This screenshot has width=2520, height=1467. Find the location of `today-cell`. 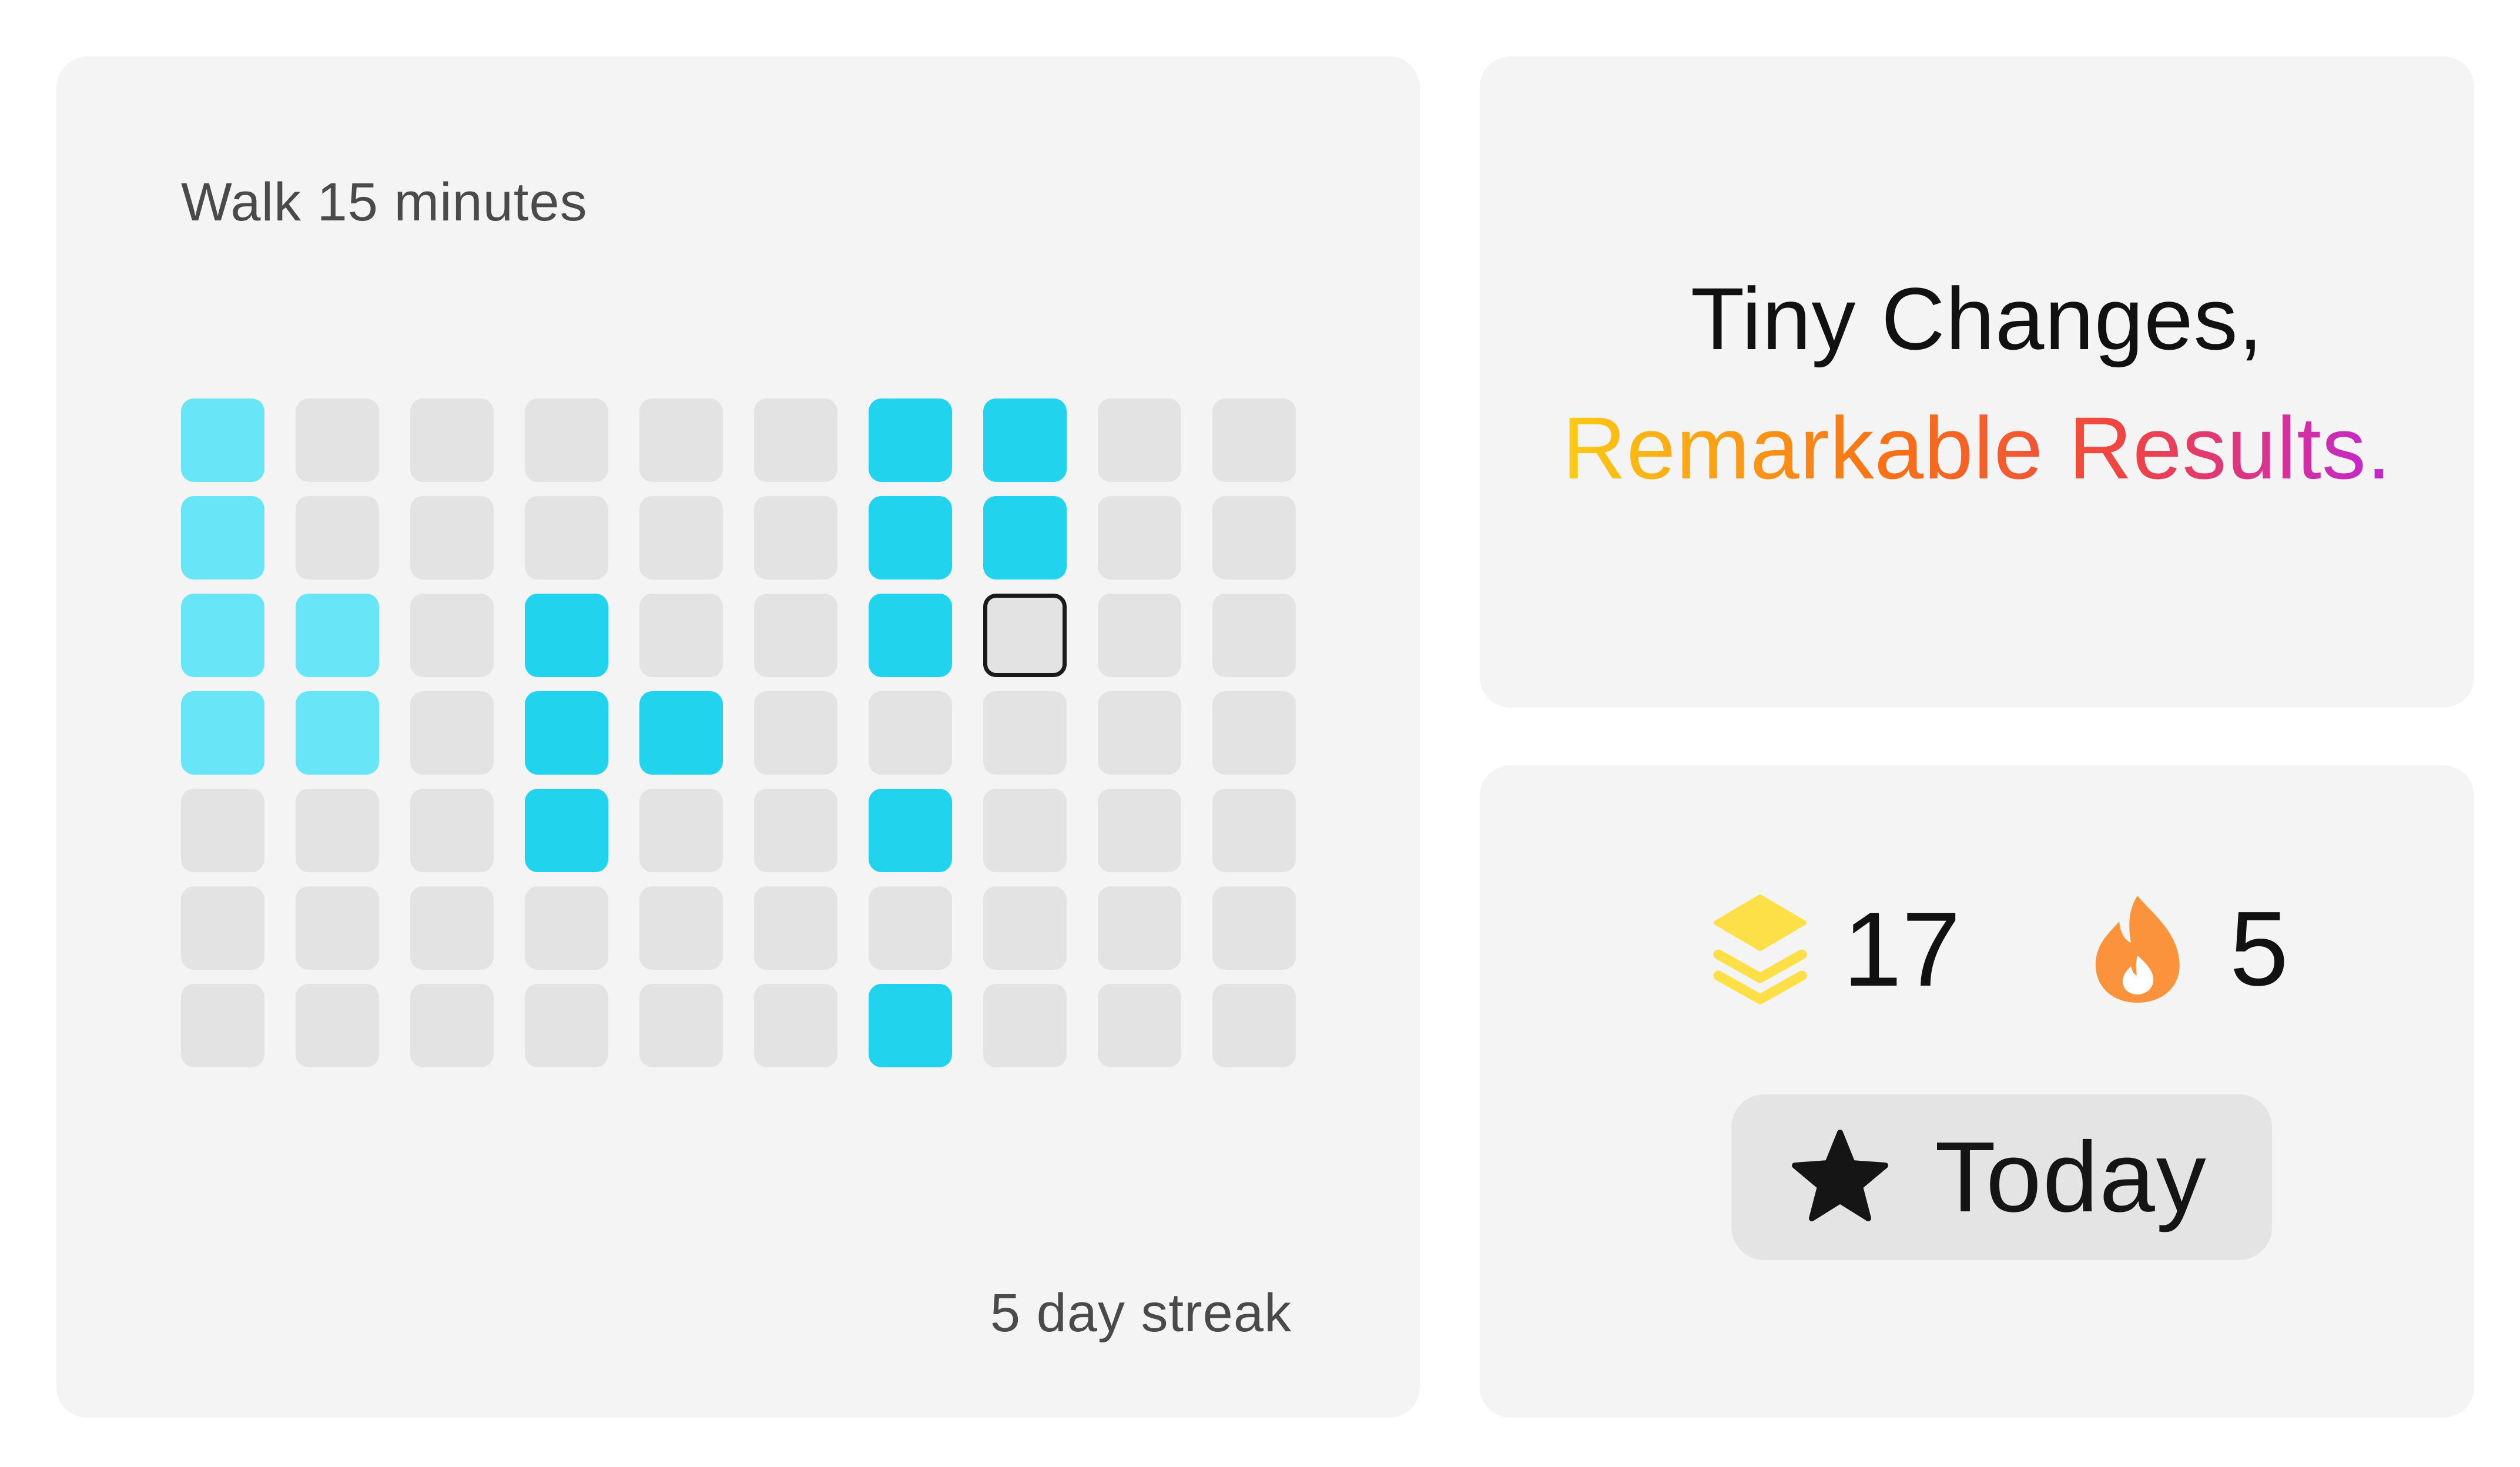

today-cell is located at coordinates (1025, 635).